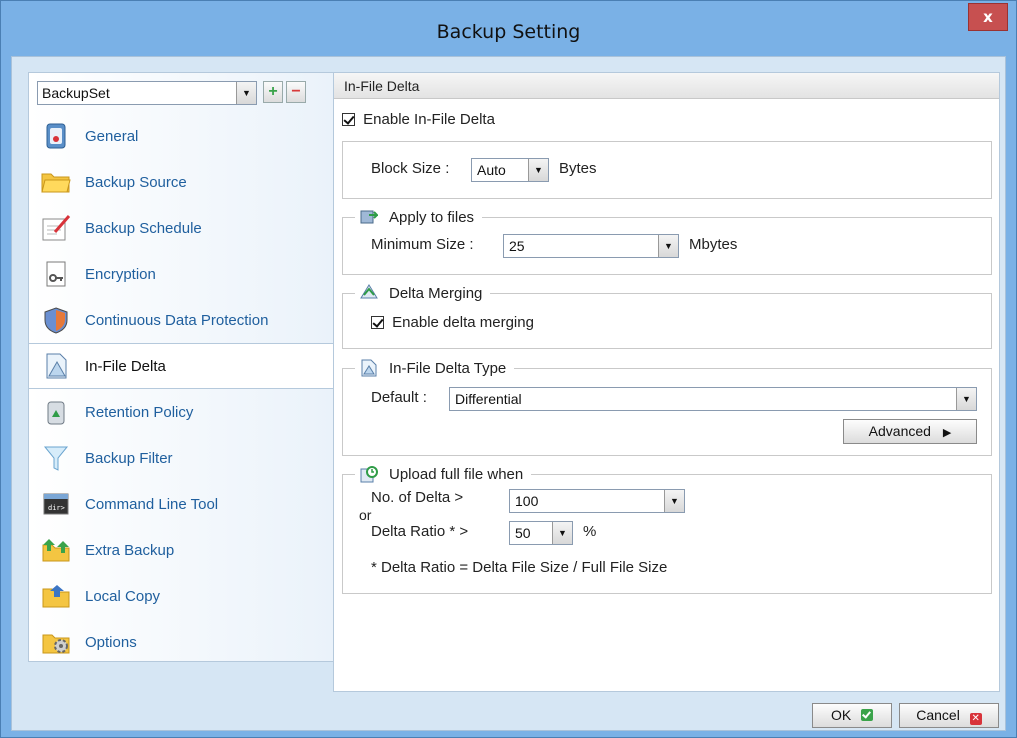 This screenshot has height=738, width=1017. Describe the element at coordinates (938, 715) in the screenshot. I see `cancel-button-label: Cancel` at that location.